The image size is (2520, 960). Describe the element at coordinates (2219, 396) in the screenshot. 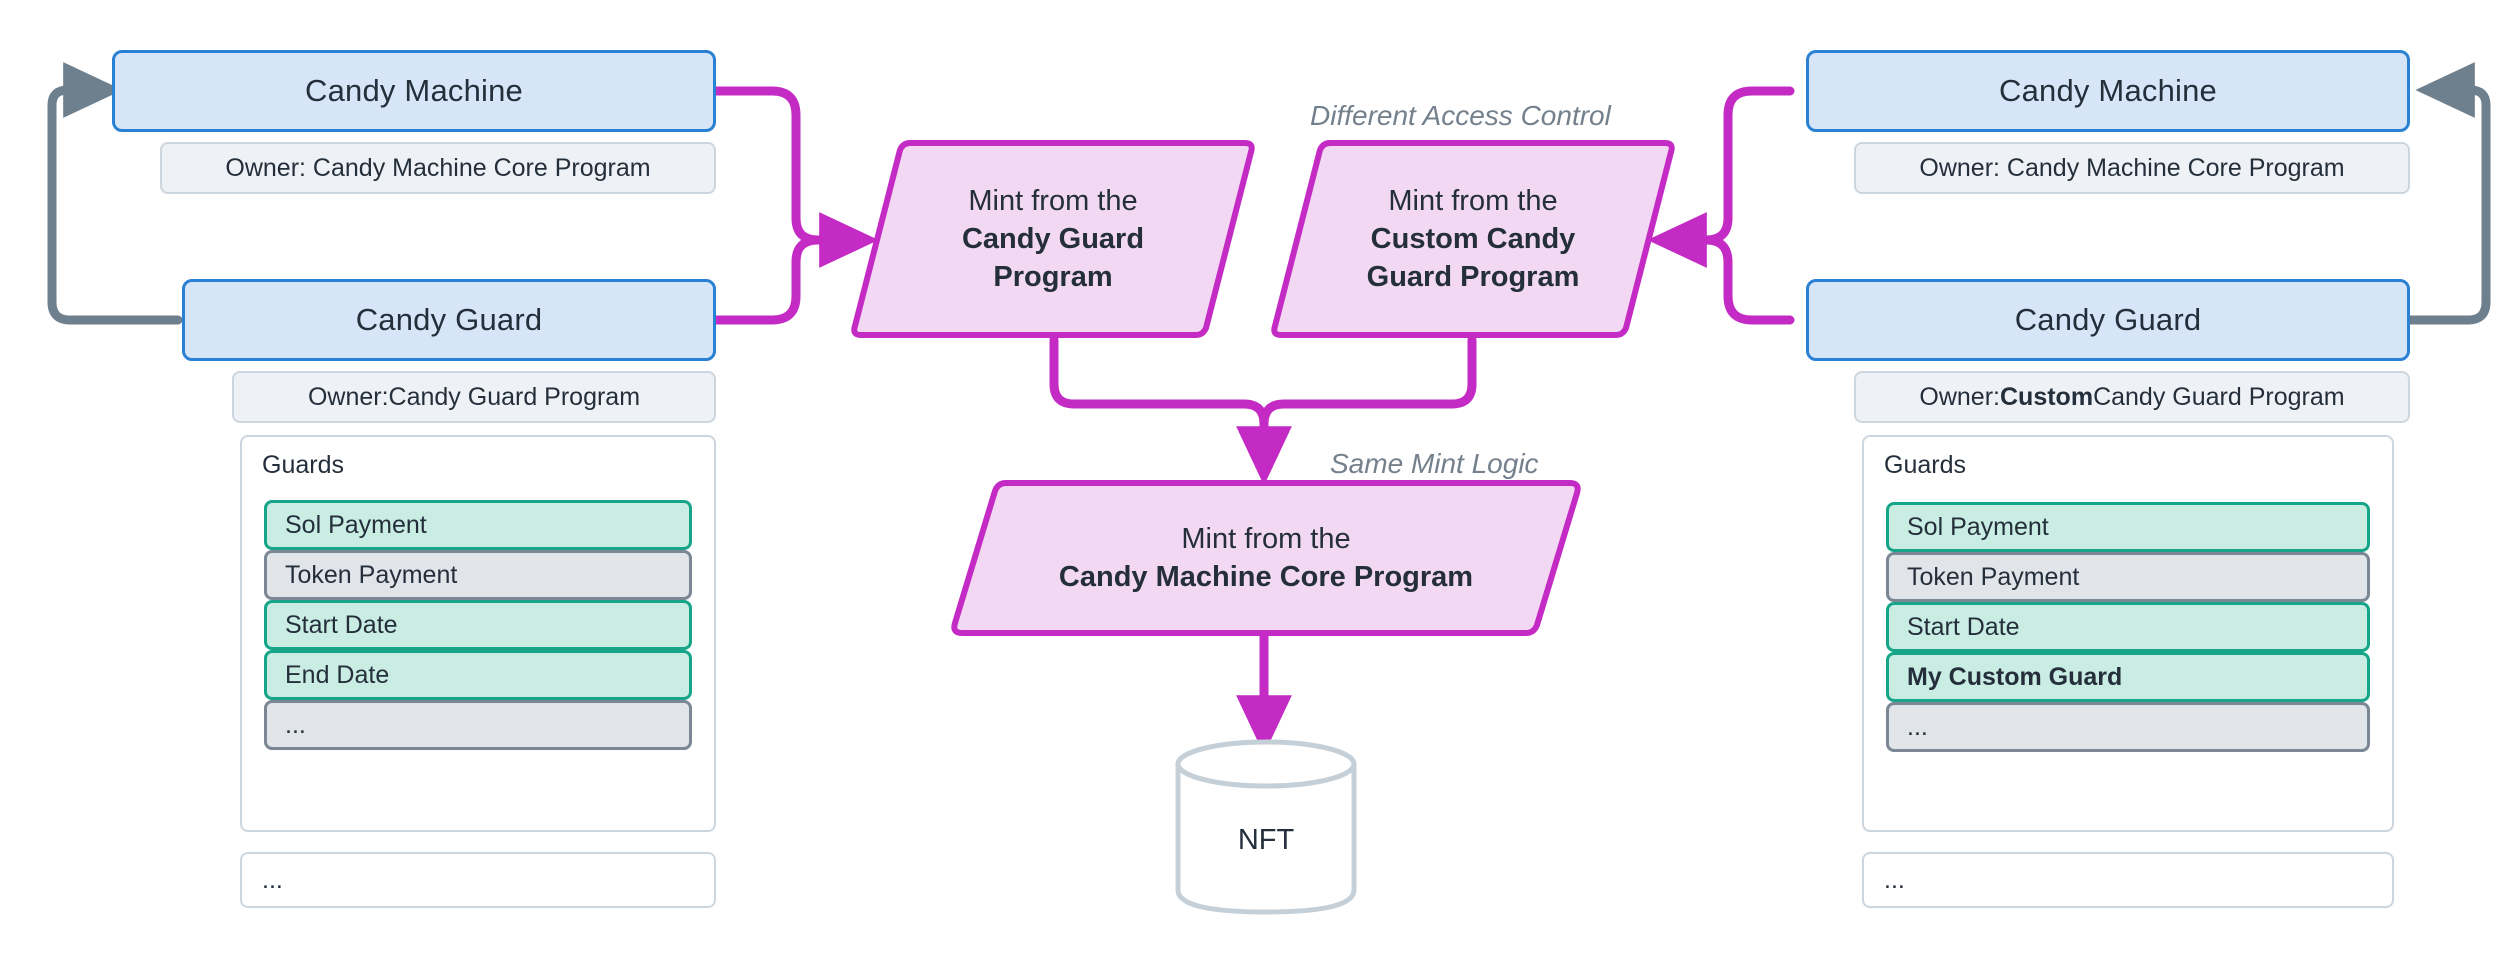

I see `right-owner-suffix: Candy Guard Program` at that location.